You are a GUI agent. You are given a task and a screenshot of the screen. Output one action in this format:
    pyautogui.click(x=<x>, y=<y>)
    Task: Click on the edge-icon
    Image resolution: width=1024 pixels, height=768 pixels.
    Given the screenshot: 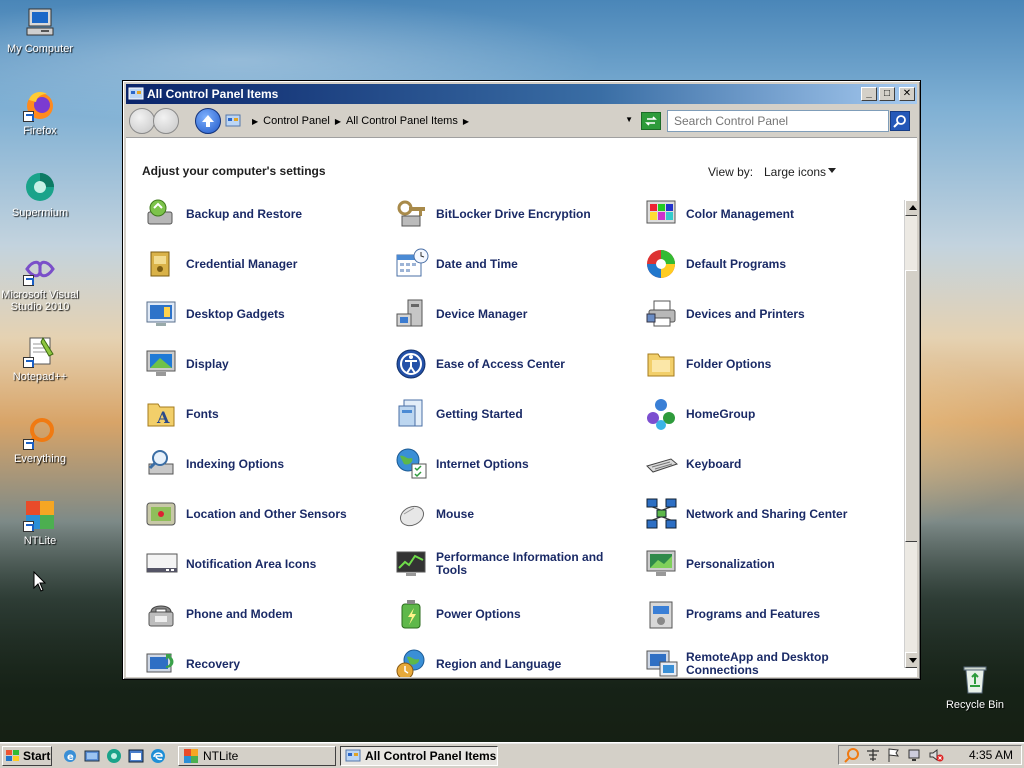 What is the action you would take?
    pyautogui.click(x=158, y=756)
    